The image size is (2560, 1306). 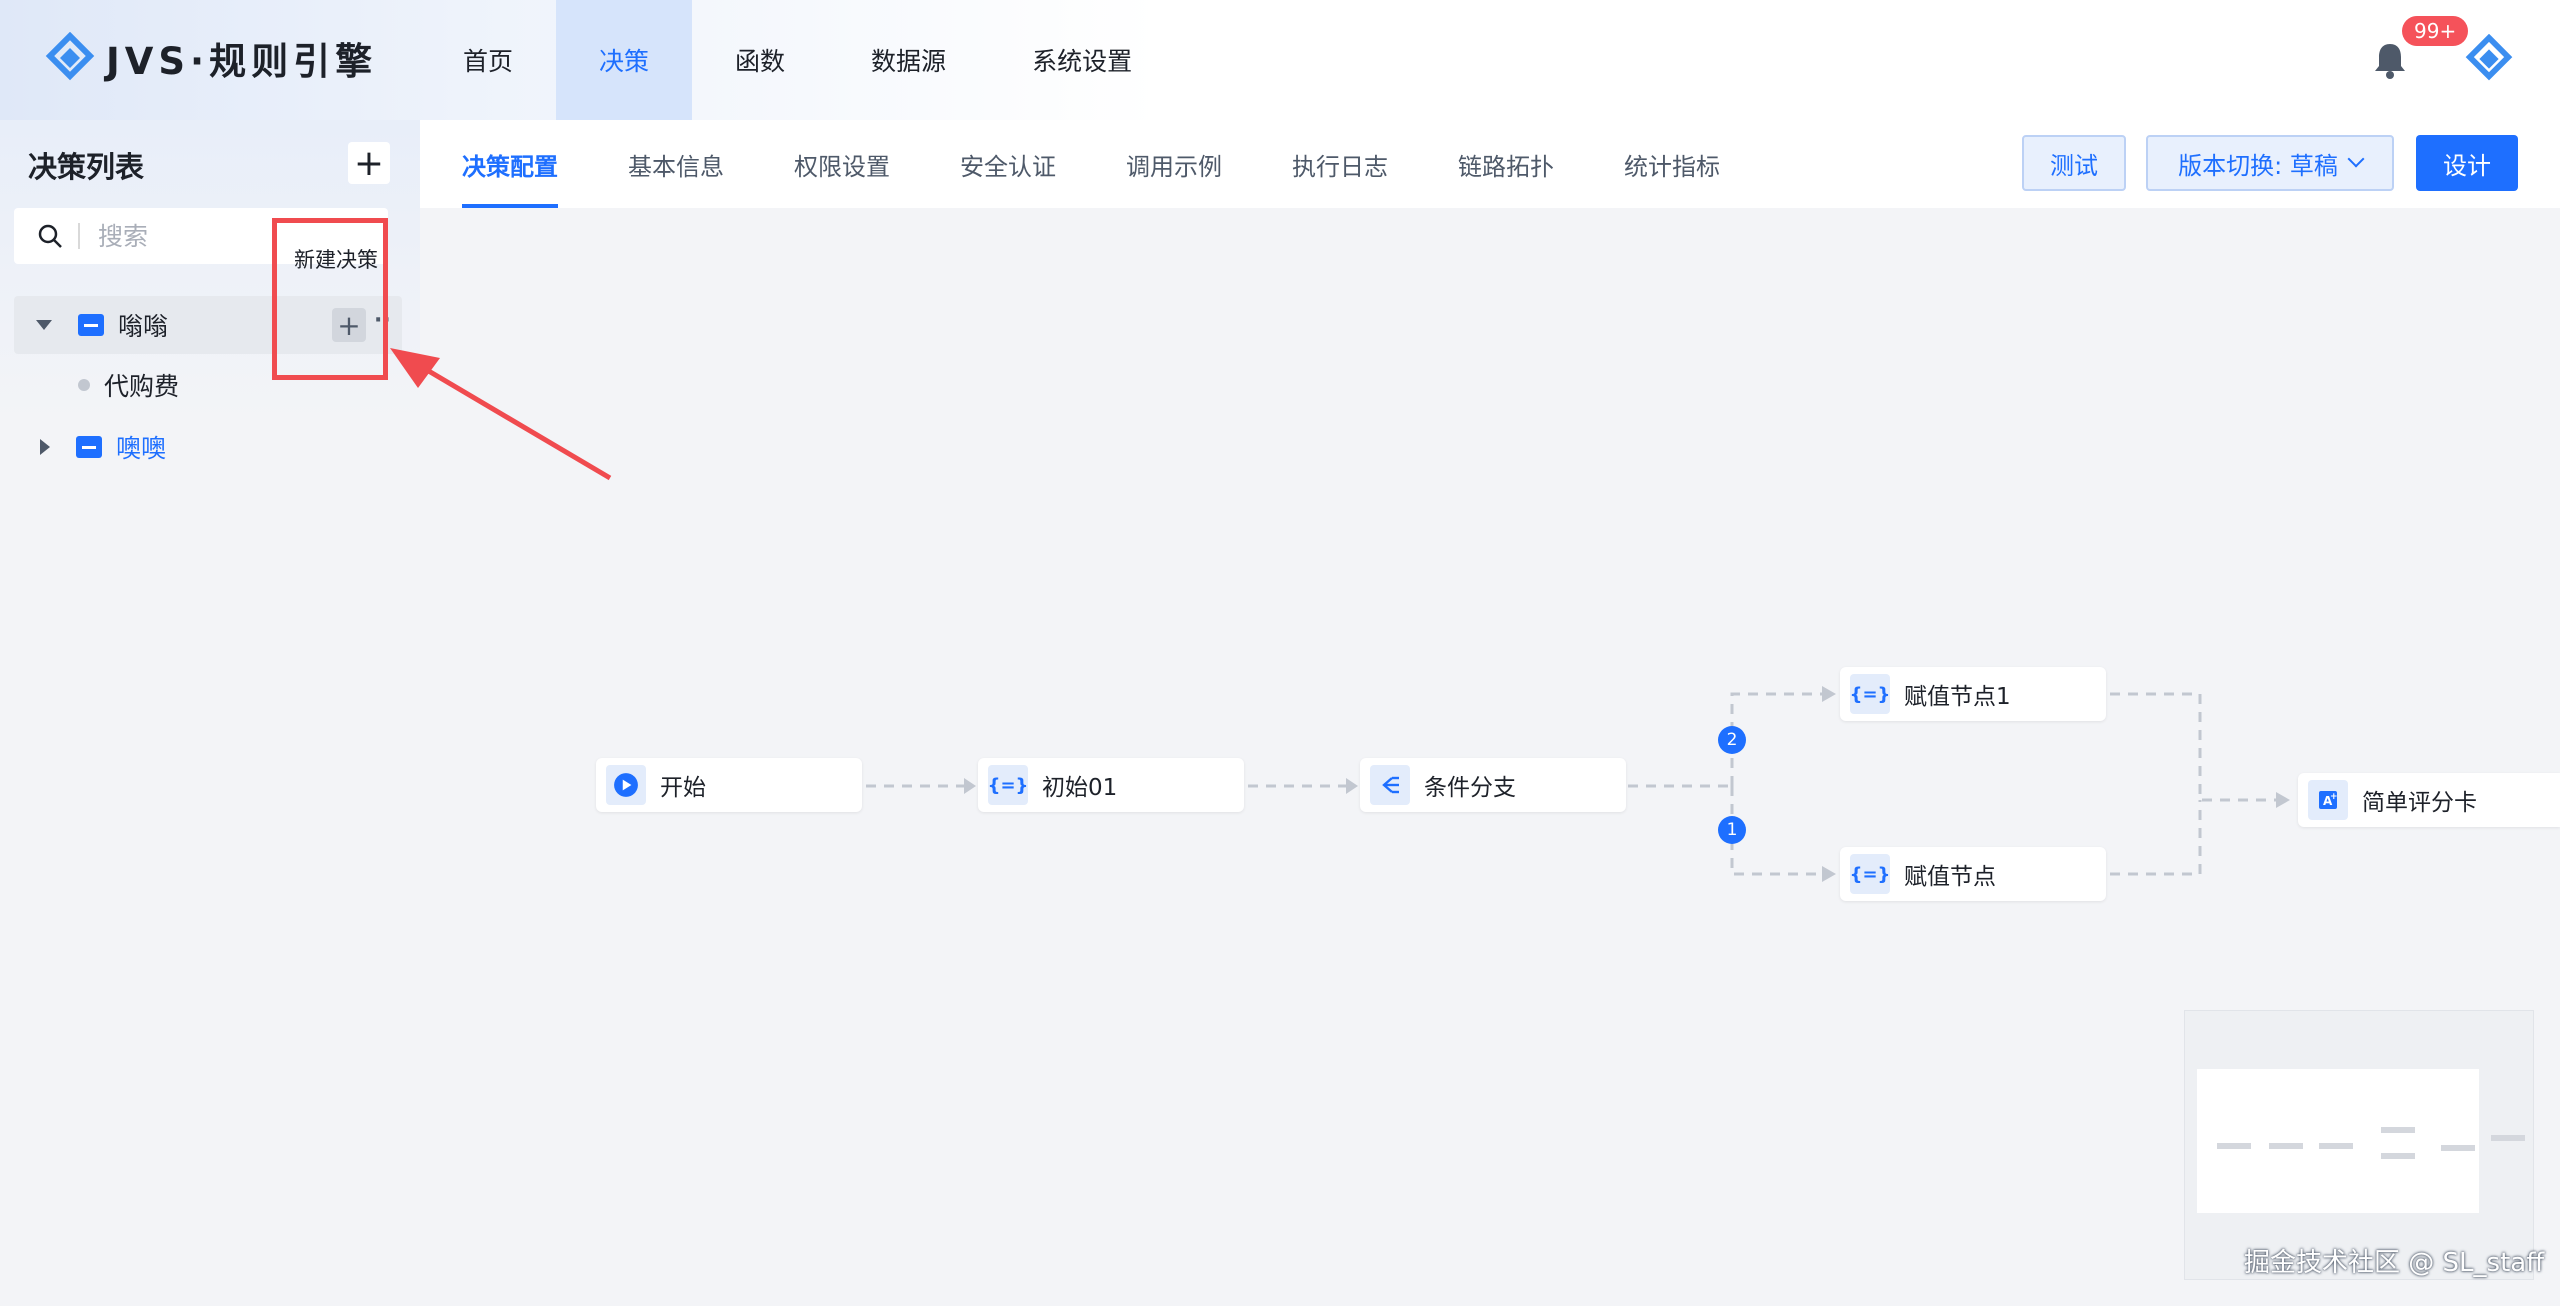 What do you see at coordinates (501, 414) in the screenshot?
I see `annotation-arrow-icon` at bounding box center [501, 414].